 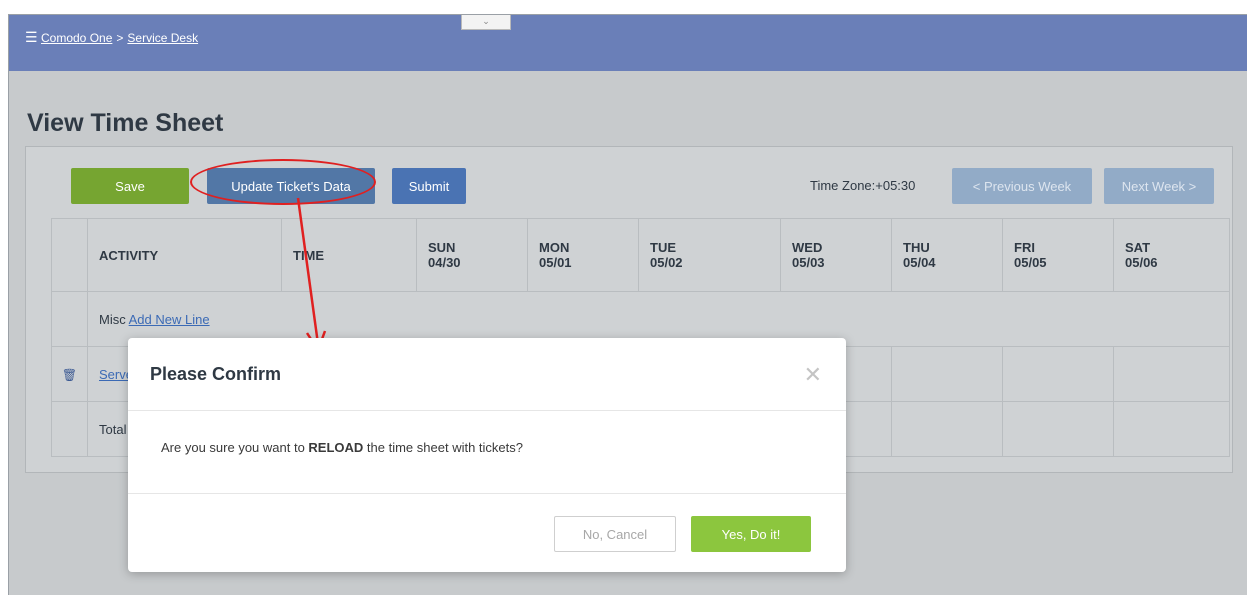 What do you see at coordinates (442, 247) in the screenshot?
I see `header-day: SUN` at bounding box center [442, 247].